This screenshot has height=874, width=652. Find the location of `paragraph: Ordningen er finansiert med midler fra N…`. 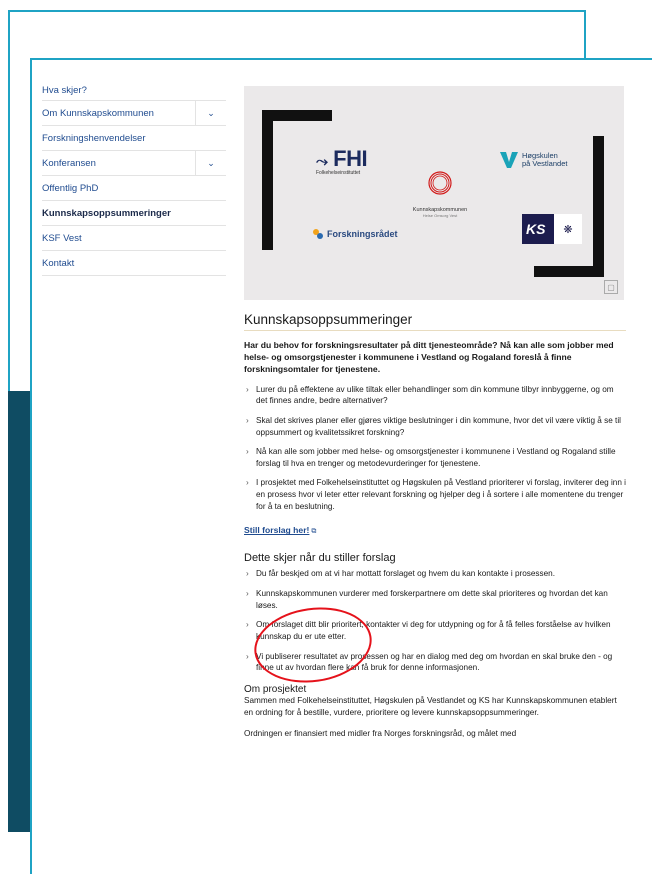

paragraph: Ordningen er finansiert med midler fra N… is located at coordinates (380, 734).